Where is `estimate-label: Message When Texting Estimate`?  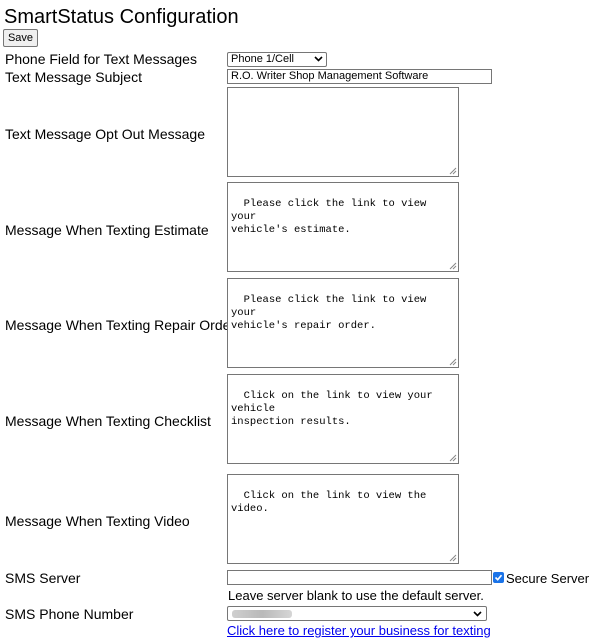 estimate-label: Message When Texting Estimate is located at coordinates (107, 230).